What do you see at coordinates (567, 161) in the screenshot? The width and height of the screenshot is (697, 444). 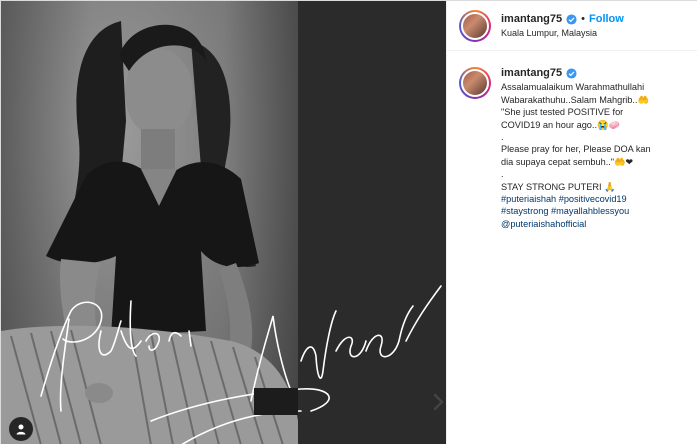 I see `caption-line: dia supaya cepat sembuh.."🤲❤` at bounding box center [567, 161].